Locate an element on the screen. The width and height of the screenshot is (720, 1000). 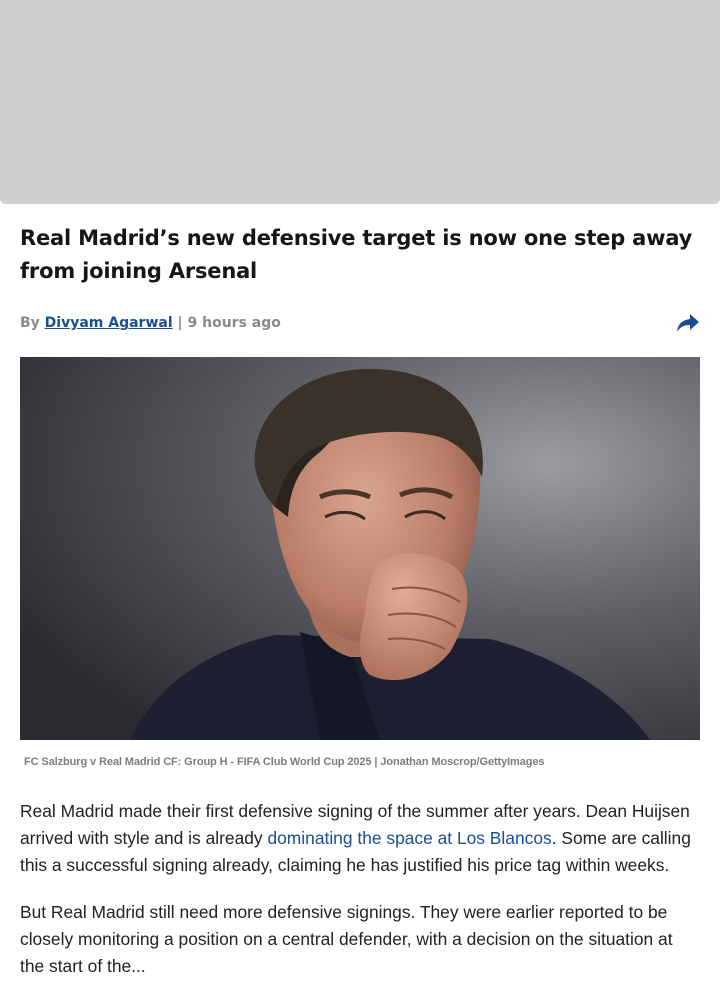
byline-row: By Divyam Agarwal | 9 hours ago is located at coordinates (360, 323).